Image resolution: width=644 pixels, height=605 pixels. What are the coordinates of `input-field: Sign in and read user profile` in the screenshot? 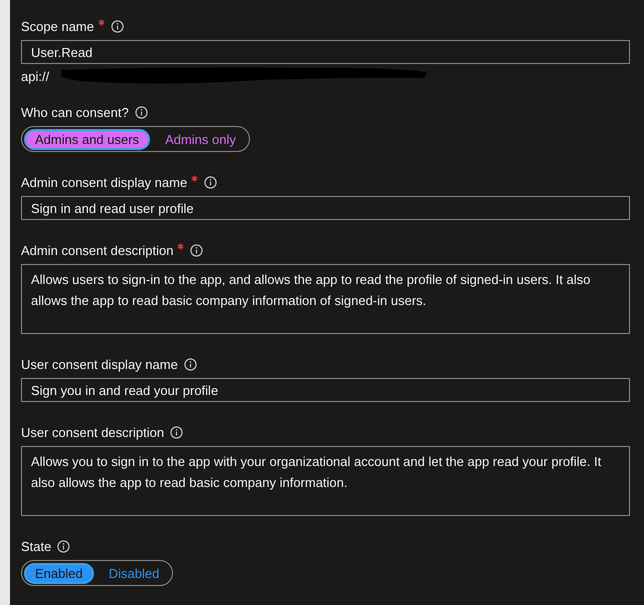 It's located at (325, 208).